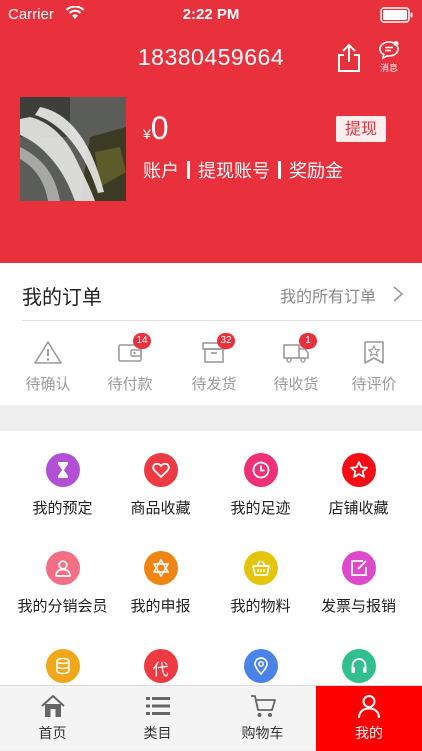  What do you see at coordinates (160, 485) in the screenshot?
I see `grid-item-product-favorites: 商品收藏` at bounding box center [160, 485].